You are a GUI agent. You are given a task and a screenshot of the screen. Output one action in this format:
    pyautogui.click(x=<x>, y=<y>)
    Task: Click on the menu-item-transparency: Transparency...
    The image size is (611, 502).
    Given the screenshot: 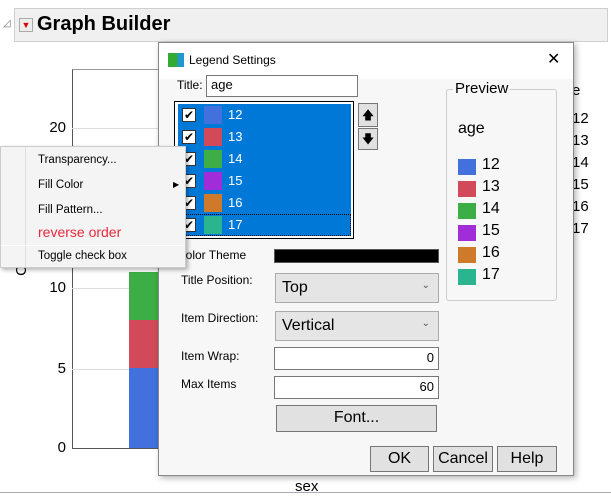 What is the action you would take?
    pyautogui.click(x=77, y=160)
    